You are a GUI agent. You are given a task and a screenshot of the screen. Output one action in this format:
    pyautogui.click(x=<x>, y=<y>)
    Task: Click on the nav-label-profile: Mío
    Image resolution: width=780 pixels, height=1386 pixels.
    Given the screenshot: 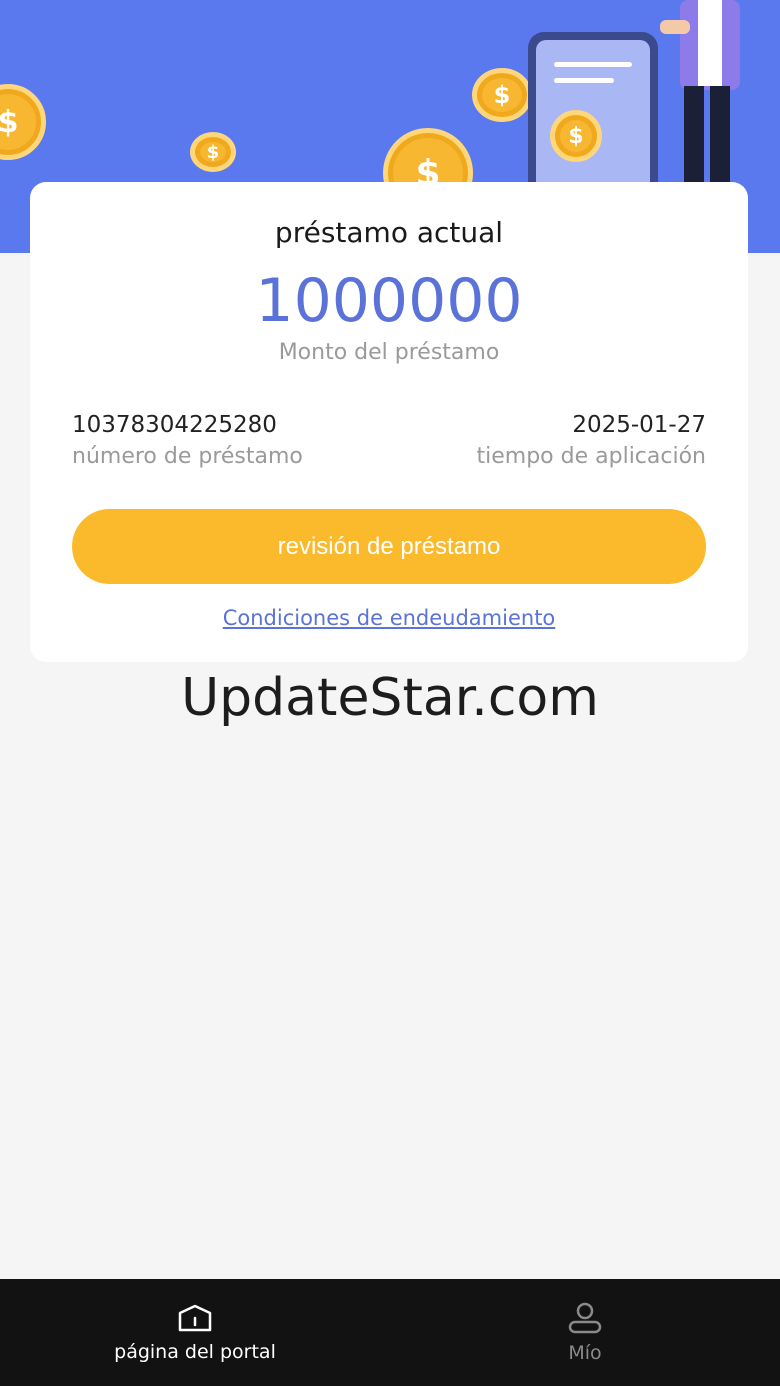 What is the action you would take?
    pyautogui.click(x=585, y=1352)
    